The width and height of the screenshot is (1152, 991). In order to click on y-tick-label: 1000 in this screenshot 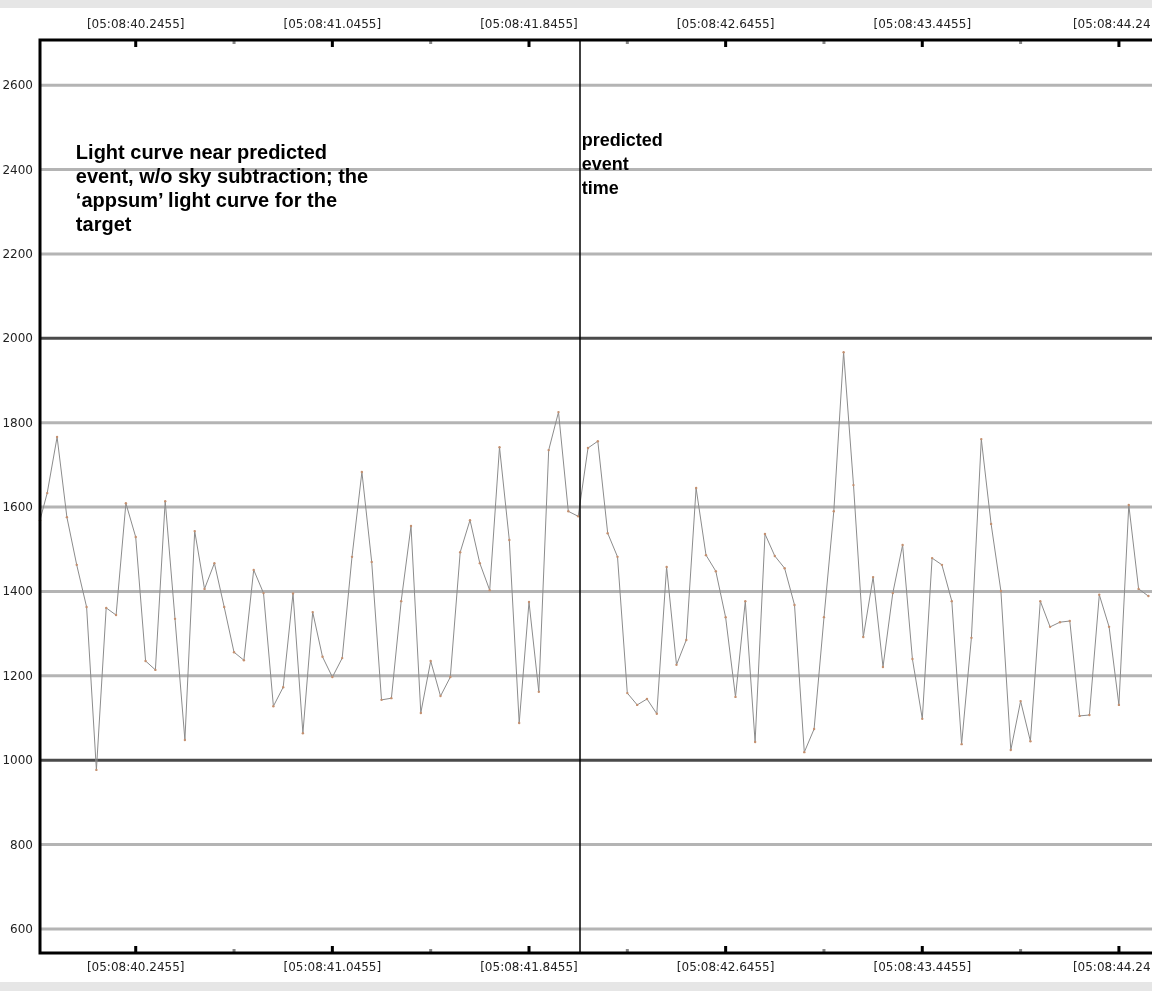, I will do `click(17, 760)`.